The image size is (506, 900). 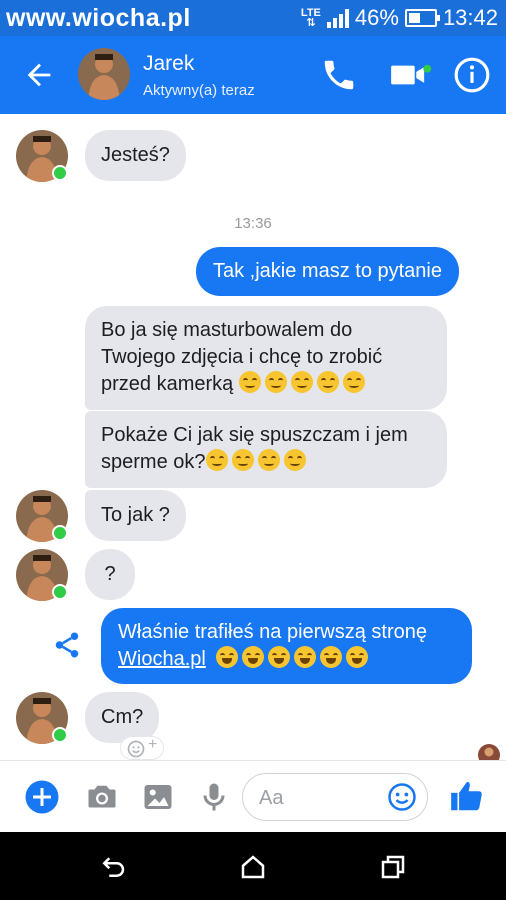 I want to click on share-icon, so click(x=67, y=645).